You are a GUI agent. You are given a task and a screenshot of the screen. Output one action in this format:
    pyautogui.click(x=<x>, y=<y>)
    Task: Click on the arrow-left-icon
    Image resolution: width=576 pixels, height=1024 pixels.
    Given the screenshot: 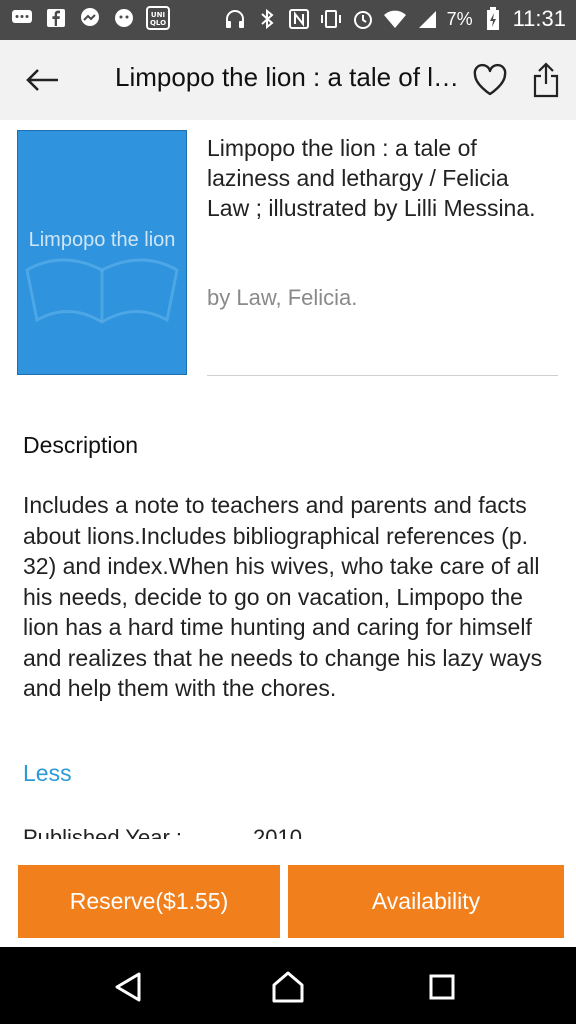 What is the action you would take?
    pyautogui.click(x=42, y=80)
    